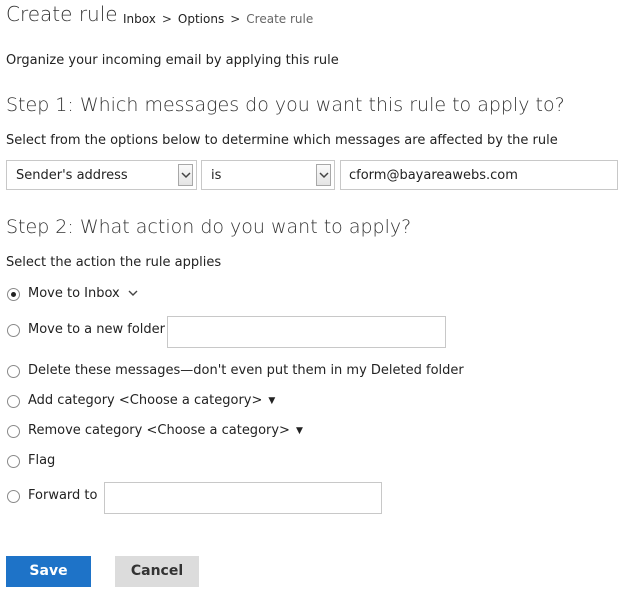 Image resolution: width=621 pixels, height=595 pixels. Describe the element at coordinates (139, 19) in the screenshot. I see `breadcrumb-inbox: Inbox` at that location.